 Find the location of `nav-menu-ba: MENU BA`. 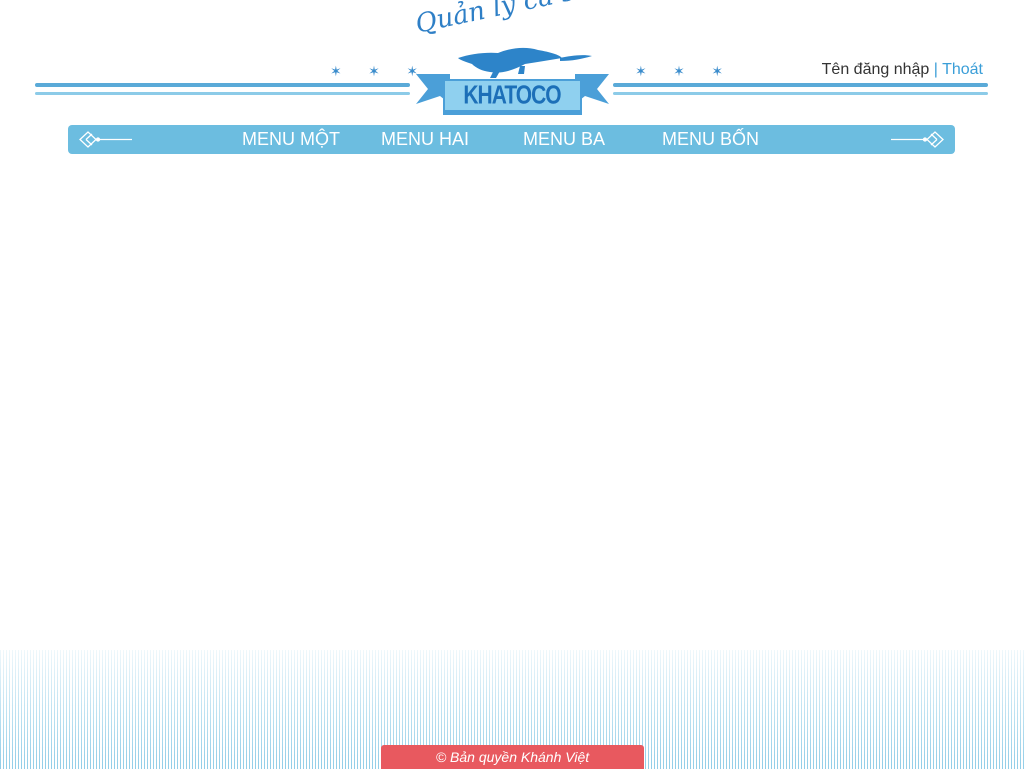

nav-menu-ba: MENU BA is located at coordinates (564, 139).